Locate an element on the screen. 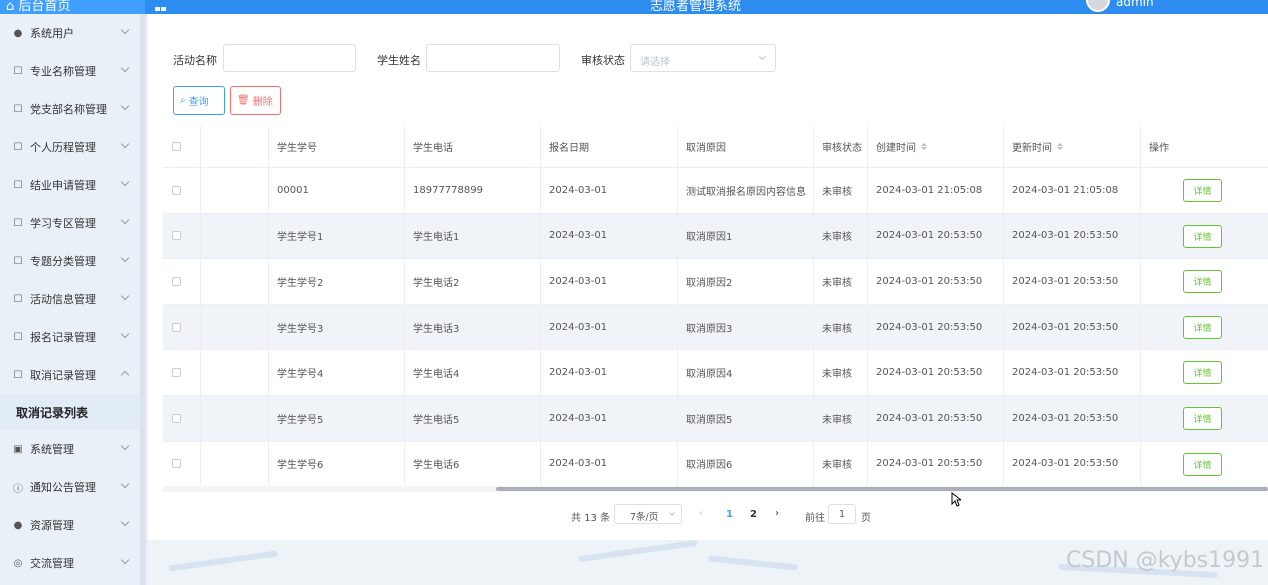  sidebar-item-label: 交流管理 is located at coordinates (52, 563).